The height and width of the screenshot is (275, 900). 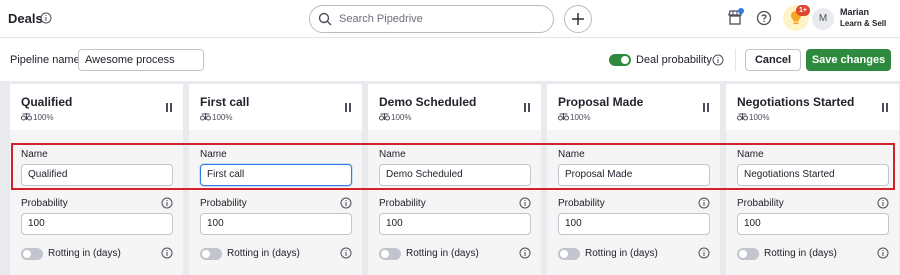 What do you see at coordinates (803, 10) in the screenshot?
I see `notification-badge: 1+` at bounding box center [803, 10].